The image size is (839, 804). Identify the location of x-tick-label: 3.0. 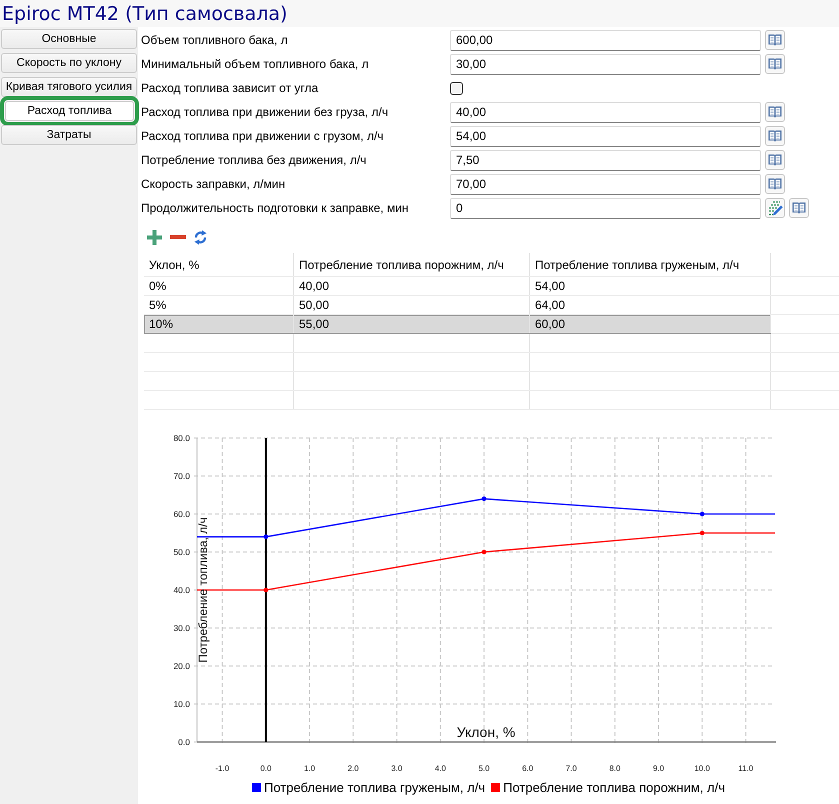
(396, 768).